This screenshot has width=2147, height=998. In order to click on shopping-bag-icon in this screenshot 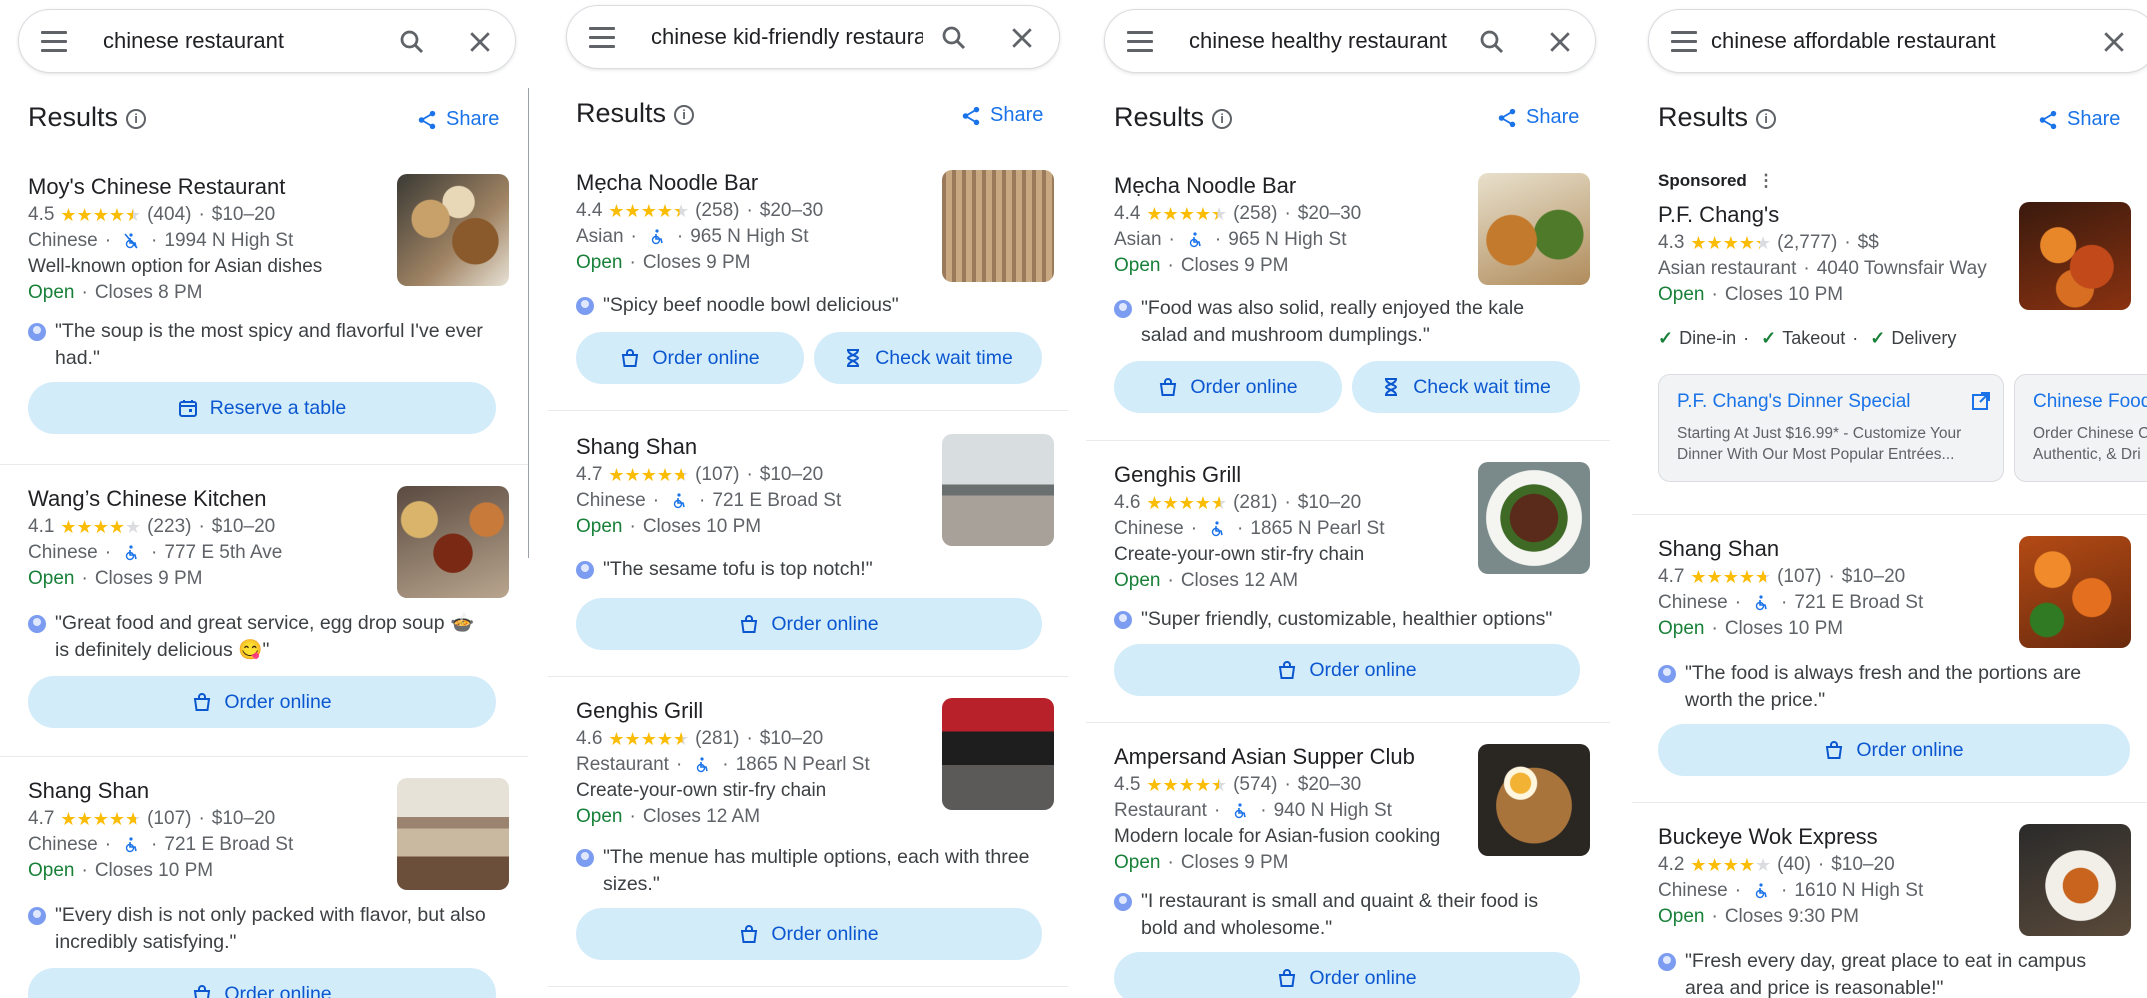, I will do `click(1287, 978)`.